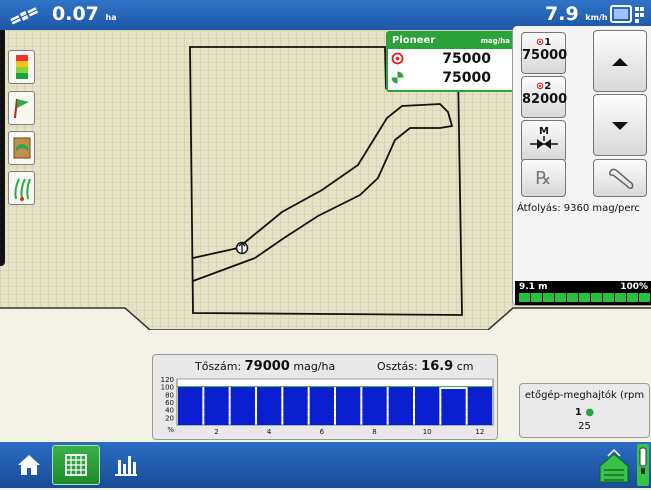 This screenshot has width=651, height=490. I want to click on x-tick-label: 6, so click(322, 432).